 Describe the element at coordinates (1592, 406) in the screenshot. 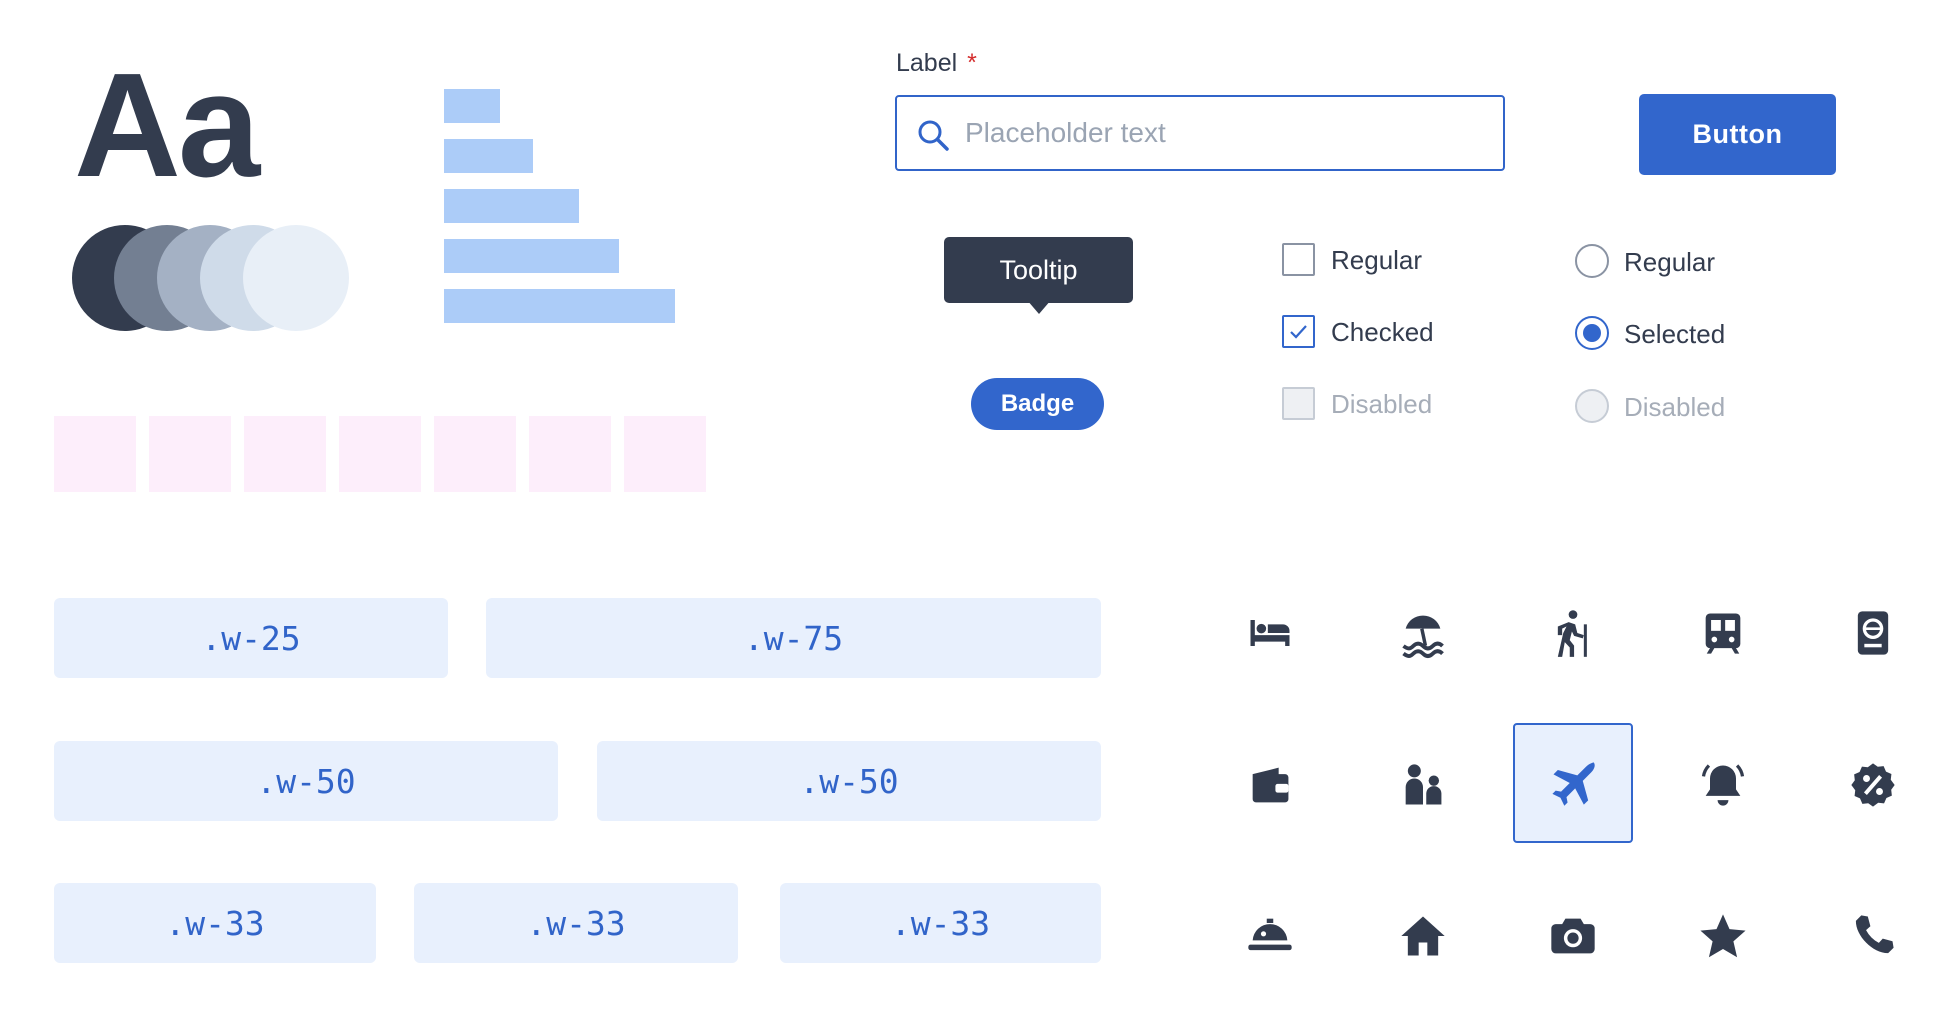

I see `radio-disabled` at that location.